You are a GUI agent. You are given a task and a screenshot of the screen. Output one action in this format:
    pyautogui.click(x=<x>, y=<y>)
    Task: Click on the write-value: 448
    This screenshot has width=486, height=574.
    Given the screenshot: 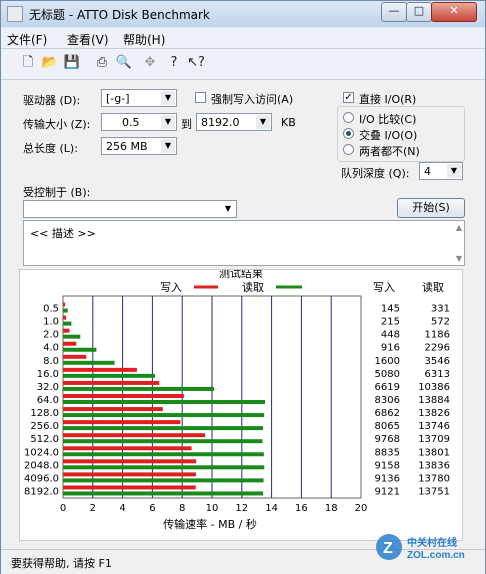 What is the action you would take?
    pyautogui.click(x=390, y=335)
    